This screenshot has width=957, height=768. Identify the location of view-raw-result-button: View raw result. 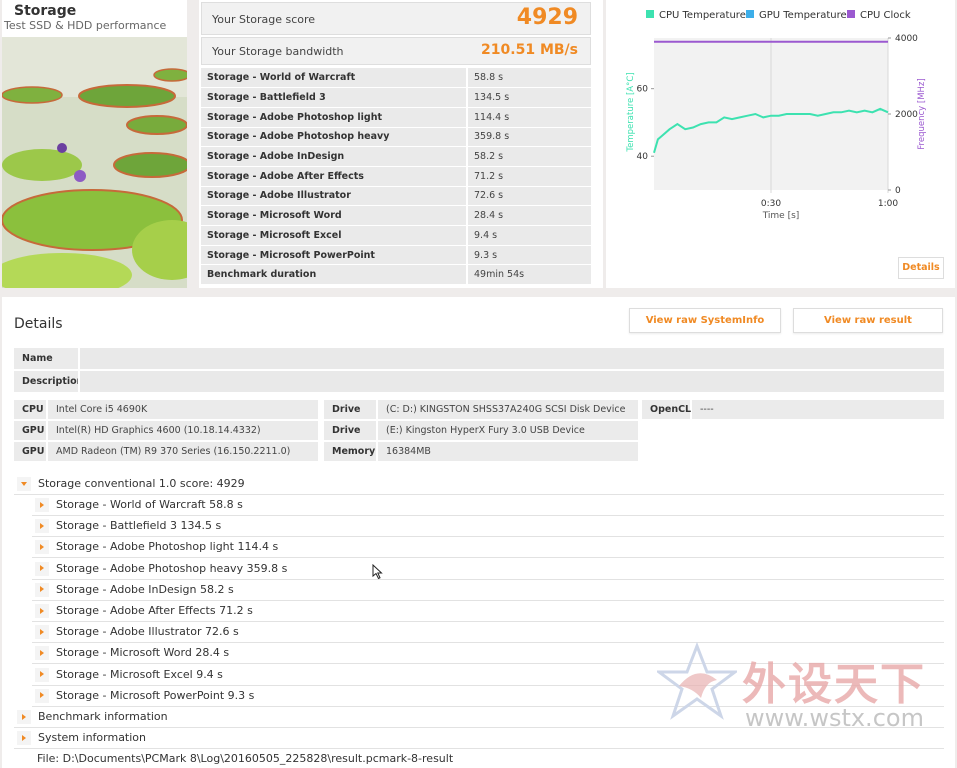
(868, 320).